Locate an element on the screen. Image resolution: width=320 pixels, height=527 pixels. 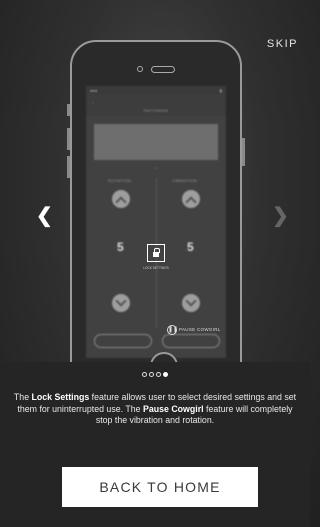
pause-icon: ❚❚ is located at coordinates (173, 330).